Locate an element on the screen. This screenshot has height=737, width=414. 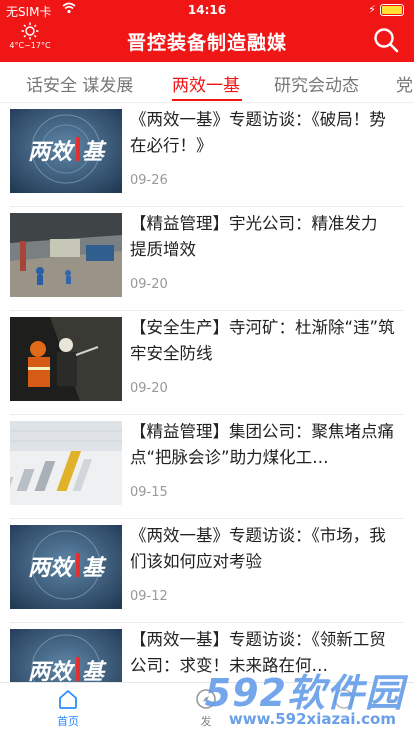
nav-discover: 发 is located at coordinates (206, 708).